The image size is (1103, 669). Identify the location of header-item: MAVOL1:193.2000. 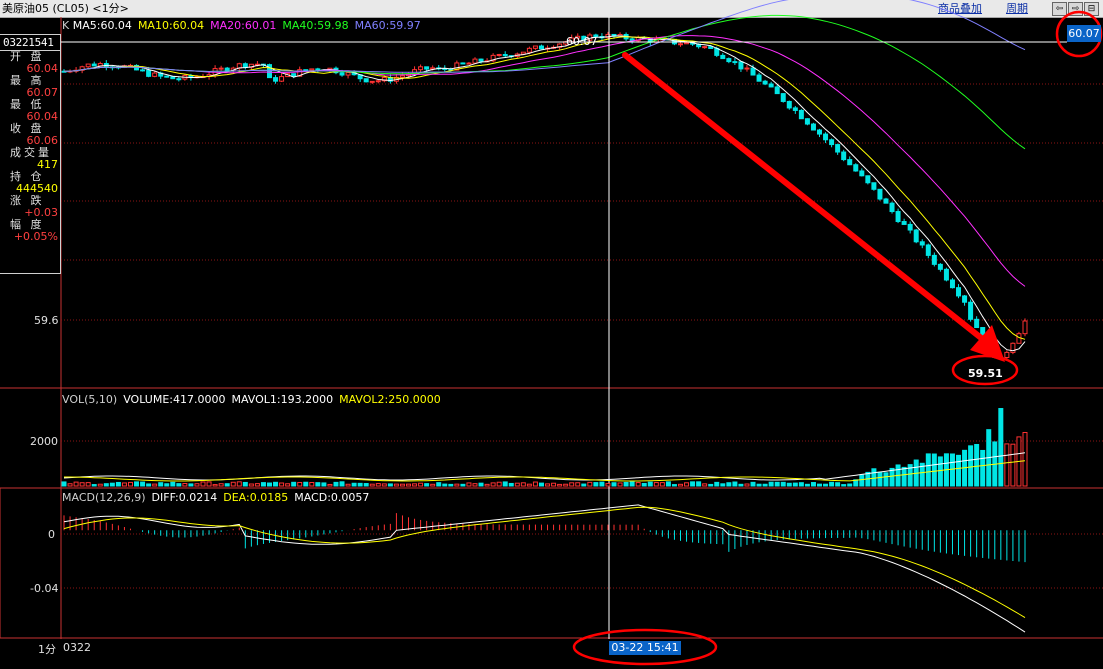
(282, 399).